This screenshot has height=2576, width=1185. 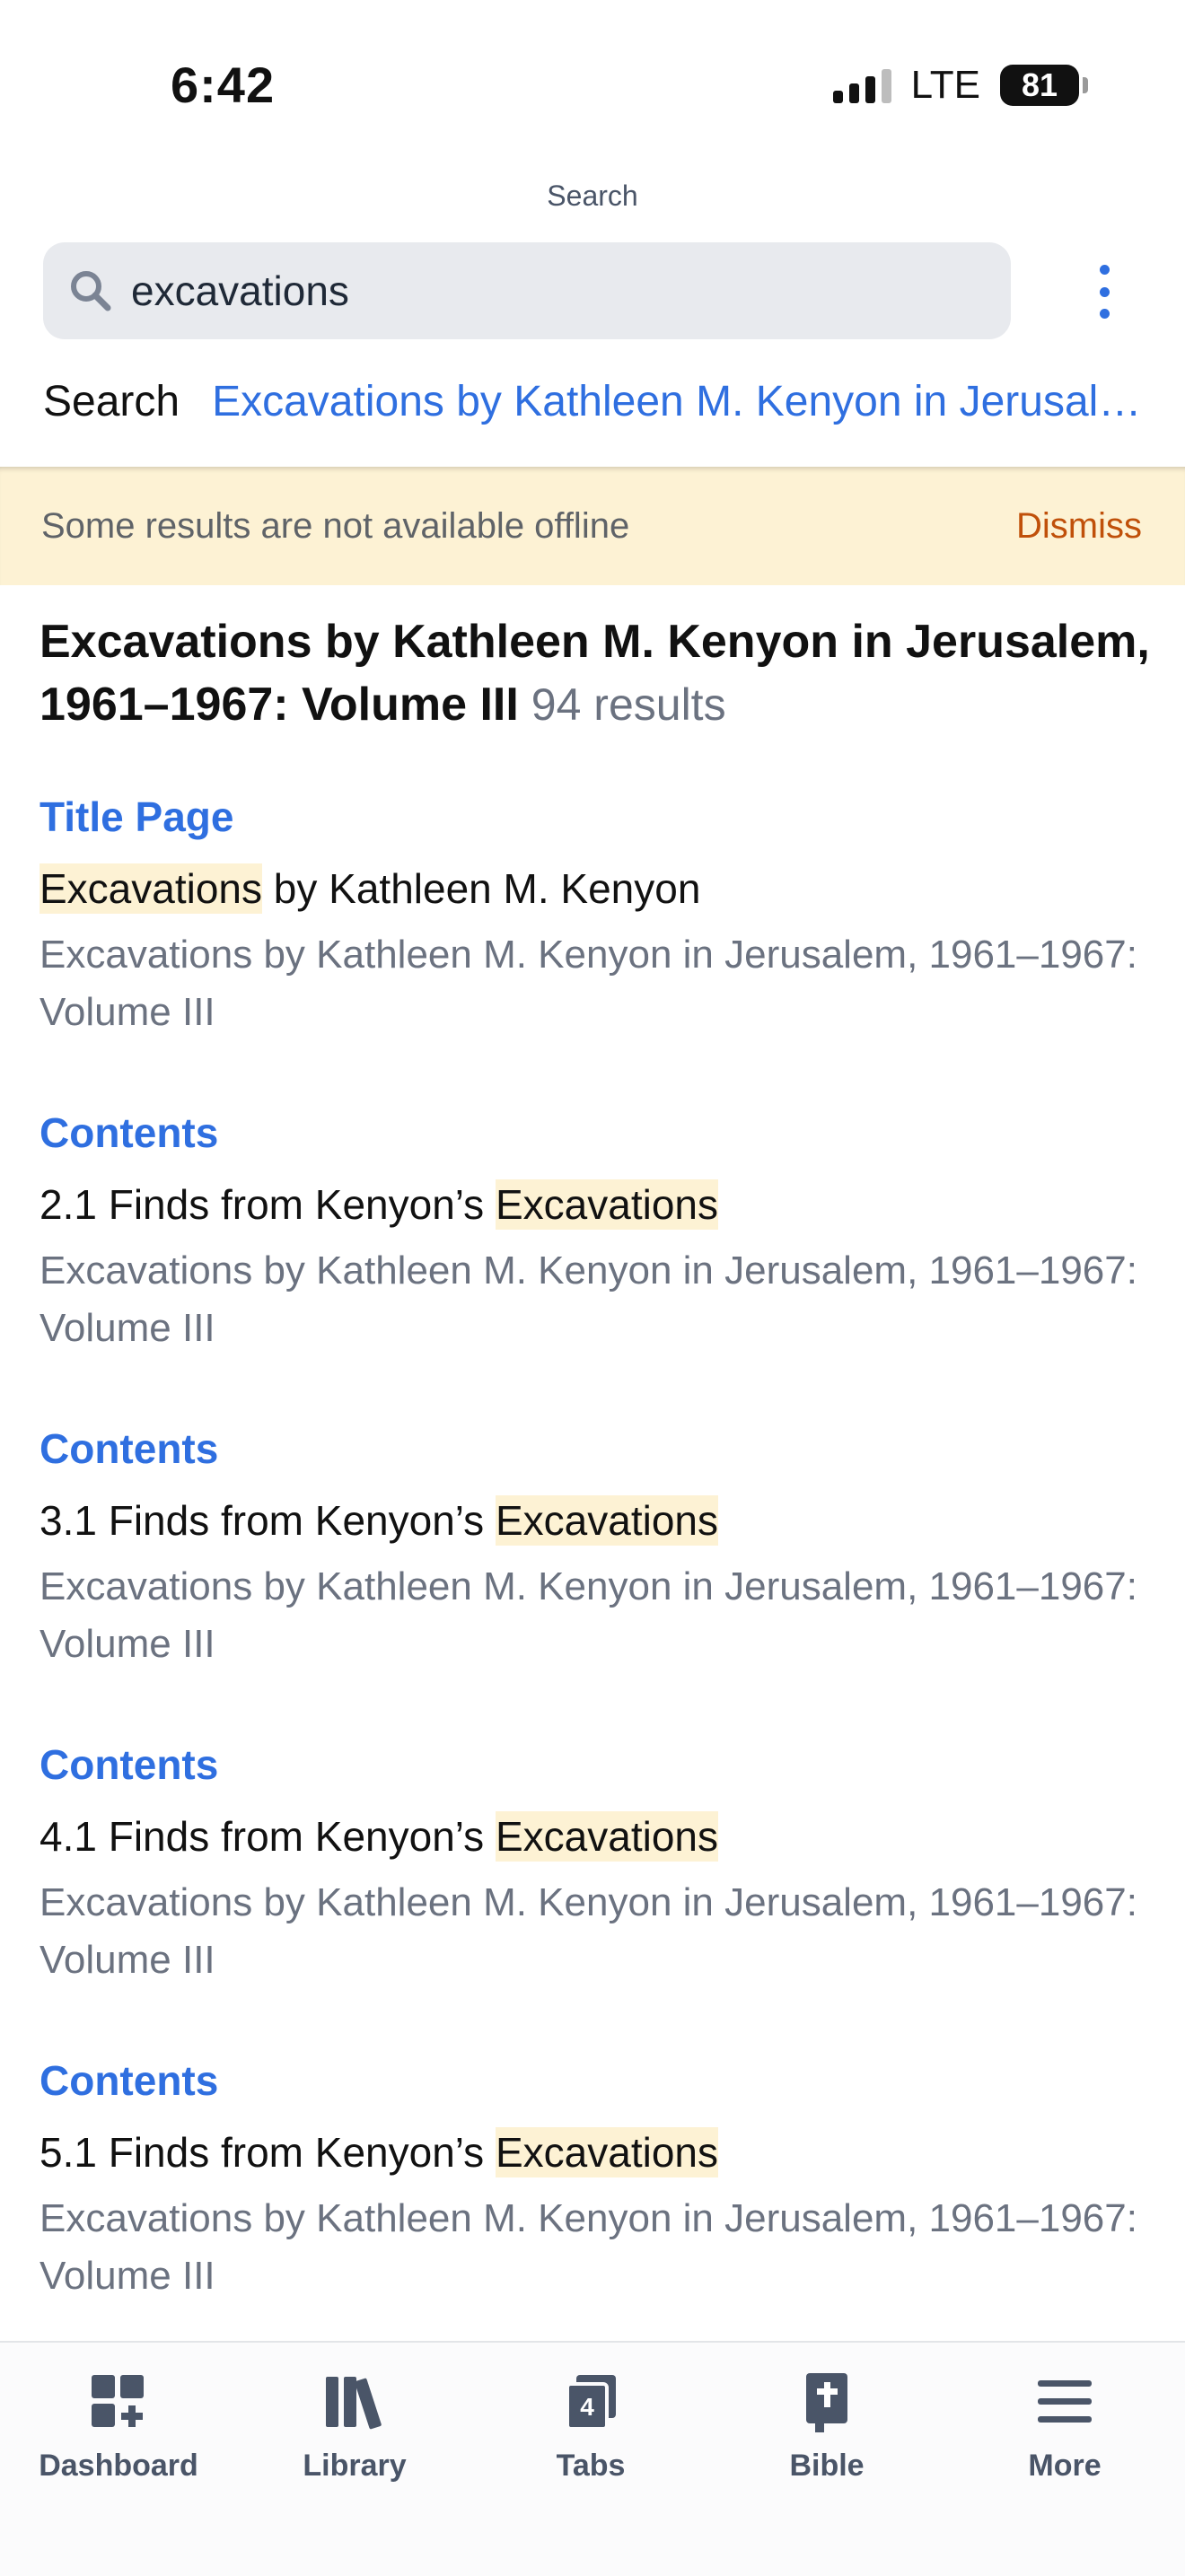 What do you see at coordinates (945, 85) in the screenshot?
I see `network-type: LTE` at bounding box center [945, 85].